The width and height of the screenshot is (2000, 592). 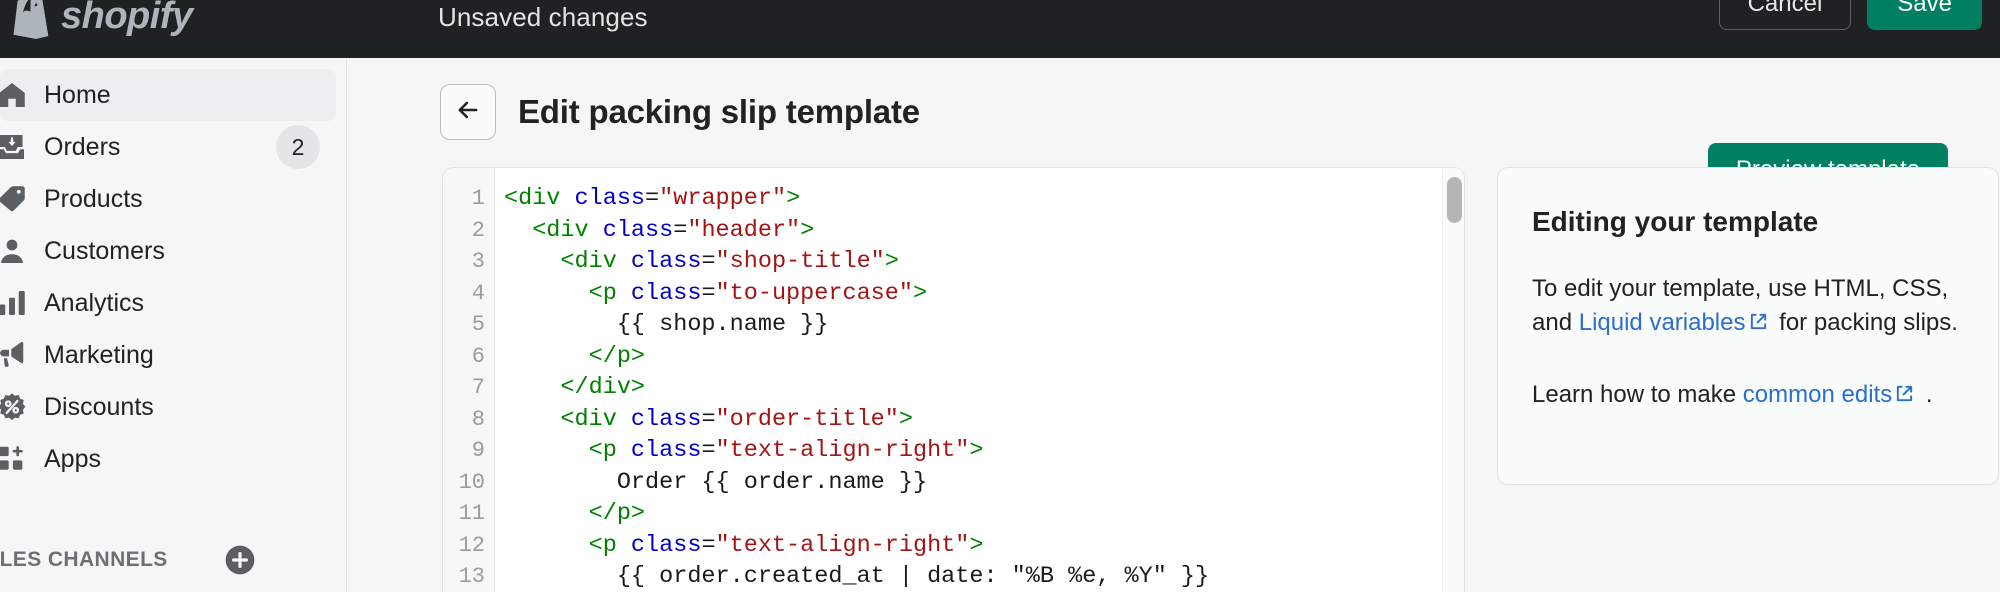 I want to click on editor-line-number: 4, so click(x=478, y=293).